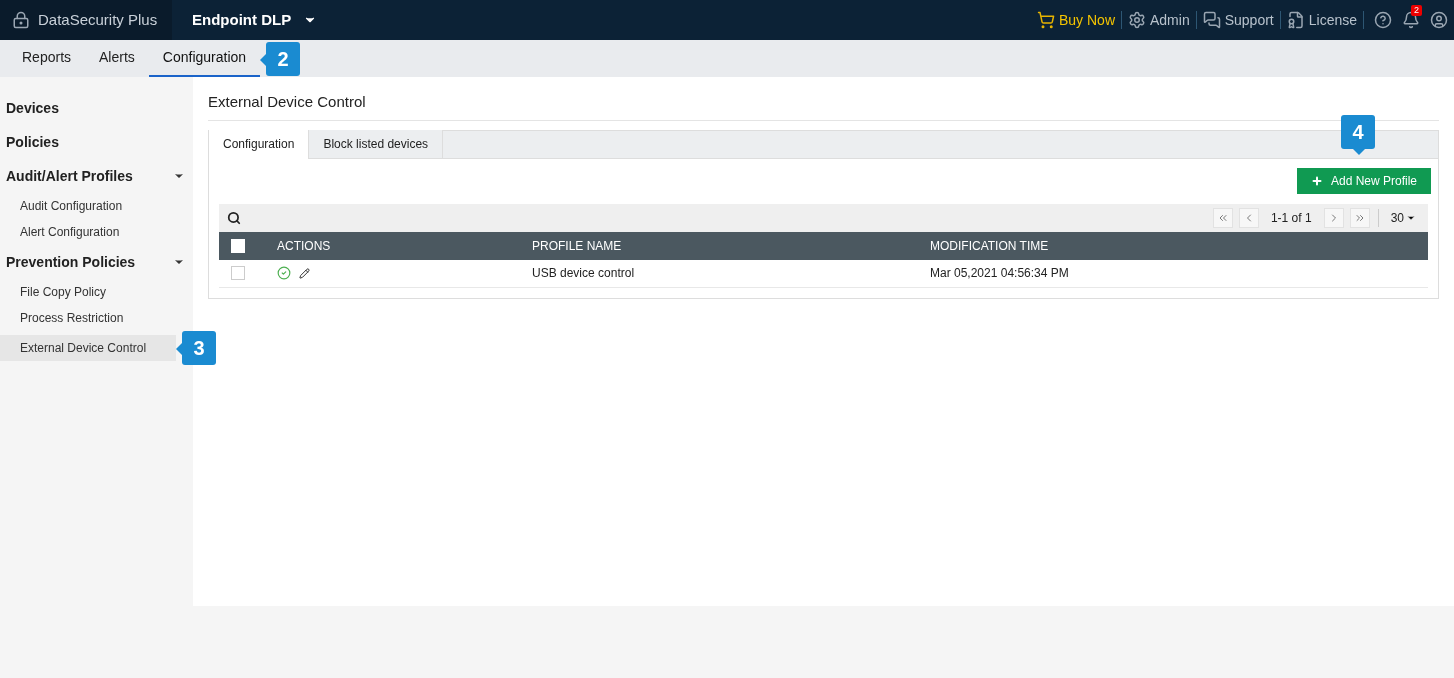  Describe the element at coordinates (577, 246) in the screenshot. I see `column-header: PROFILE NAME` at that location.